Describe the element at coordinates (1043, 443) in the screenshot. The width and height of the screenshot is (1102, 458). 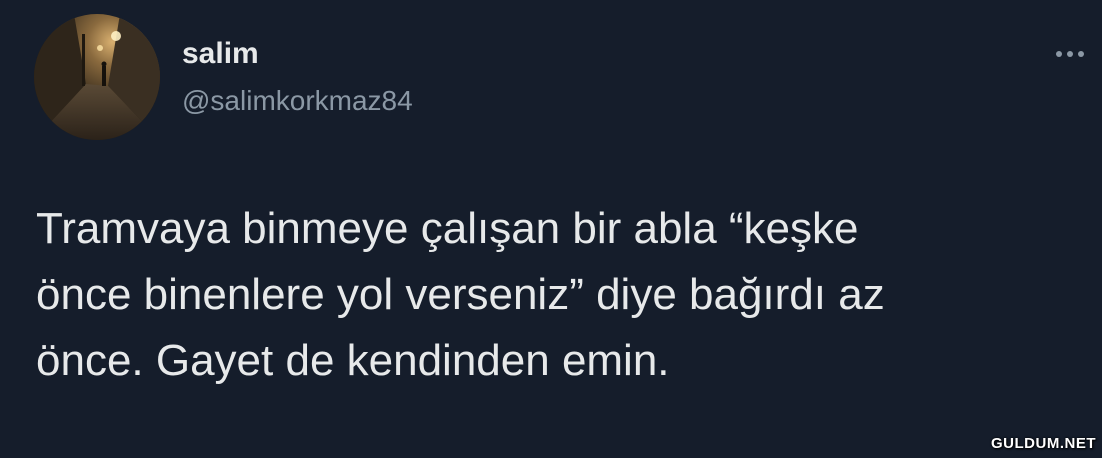
I see `watermark: GULDUM.NET` at that location.